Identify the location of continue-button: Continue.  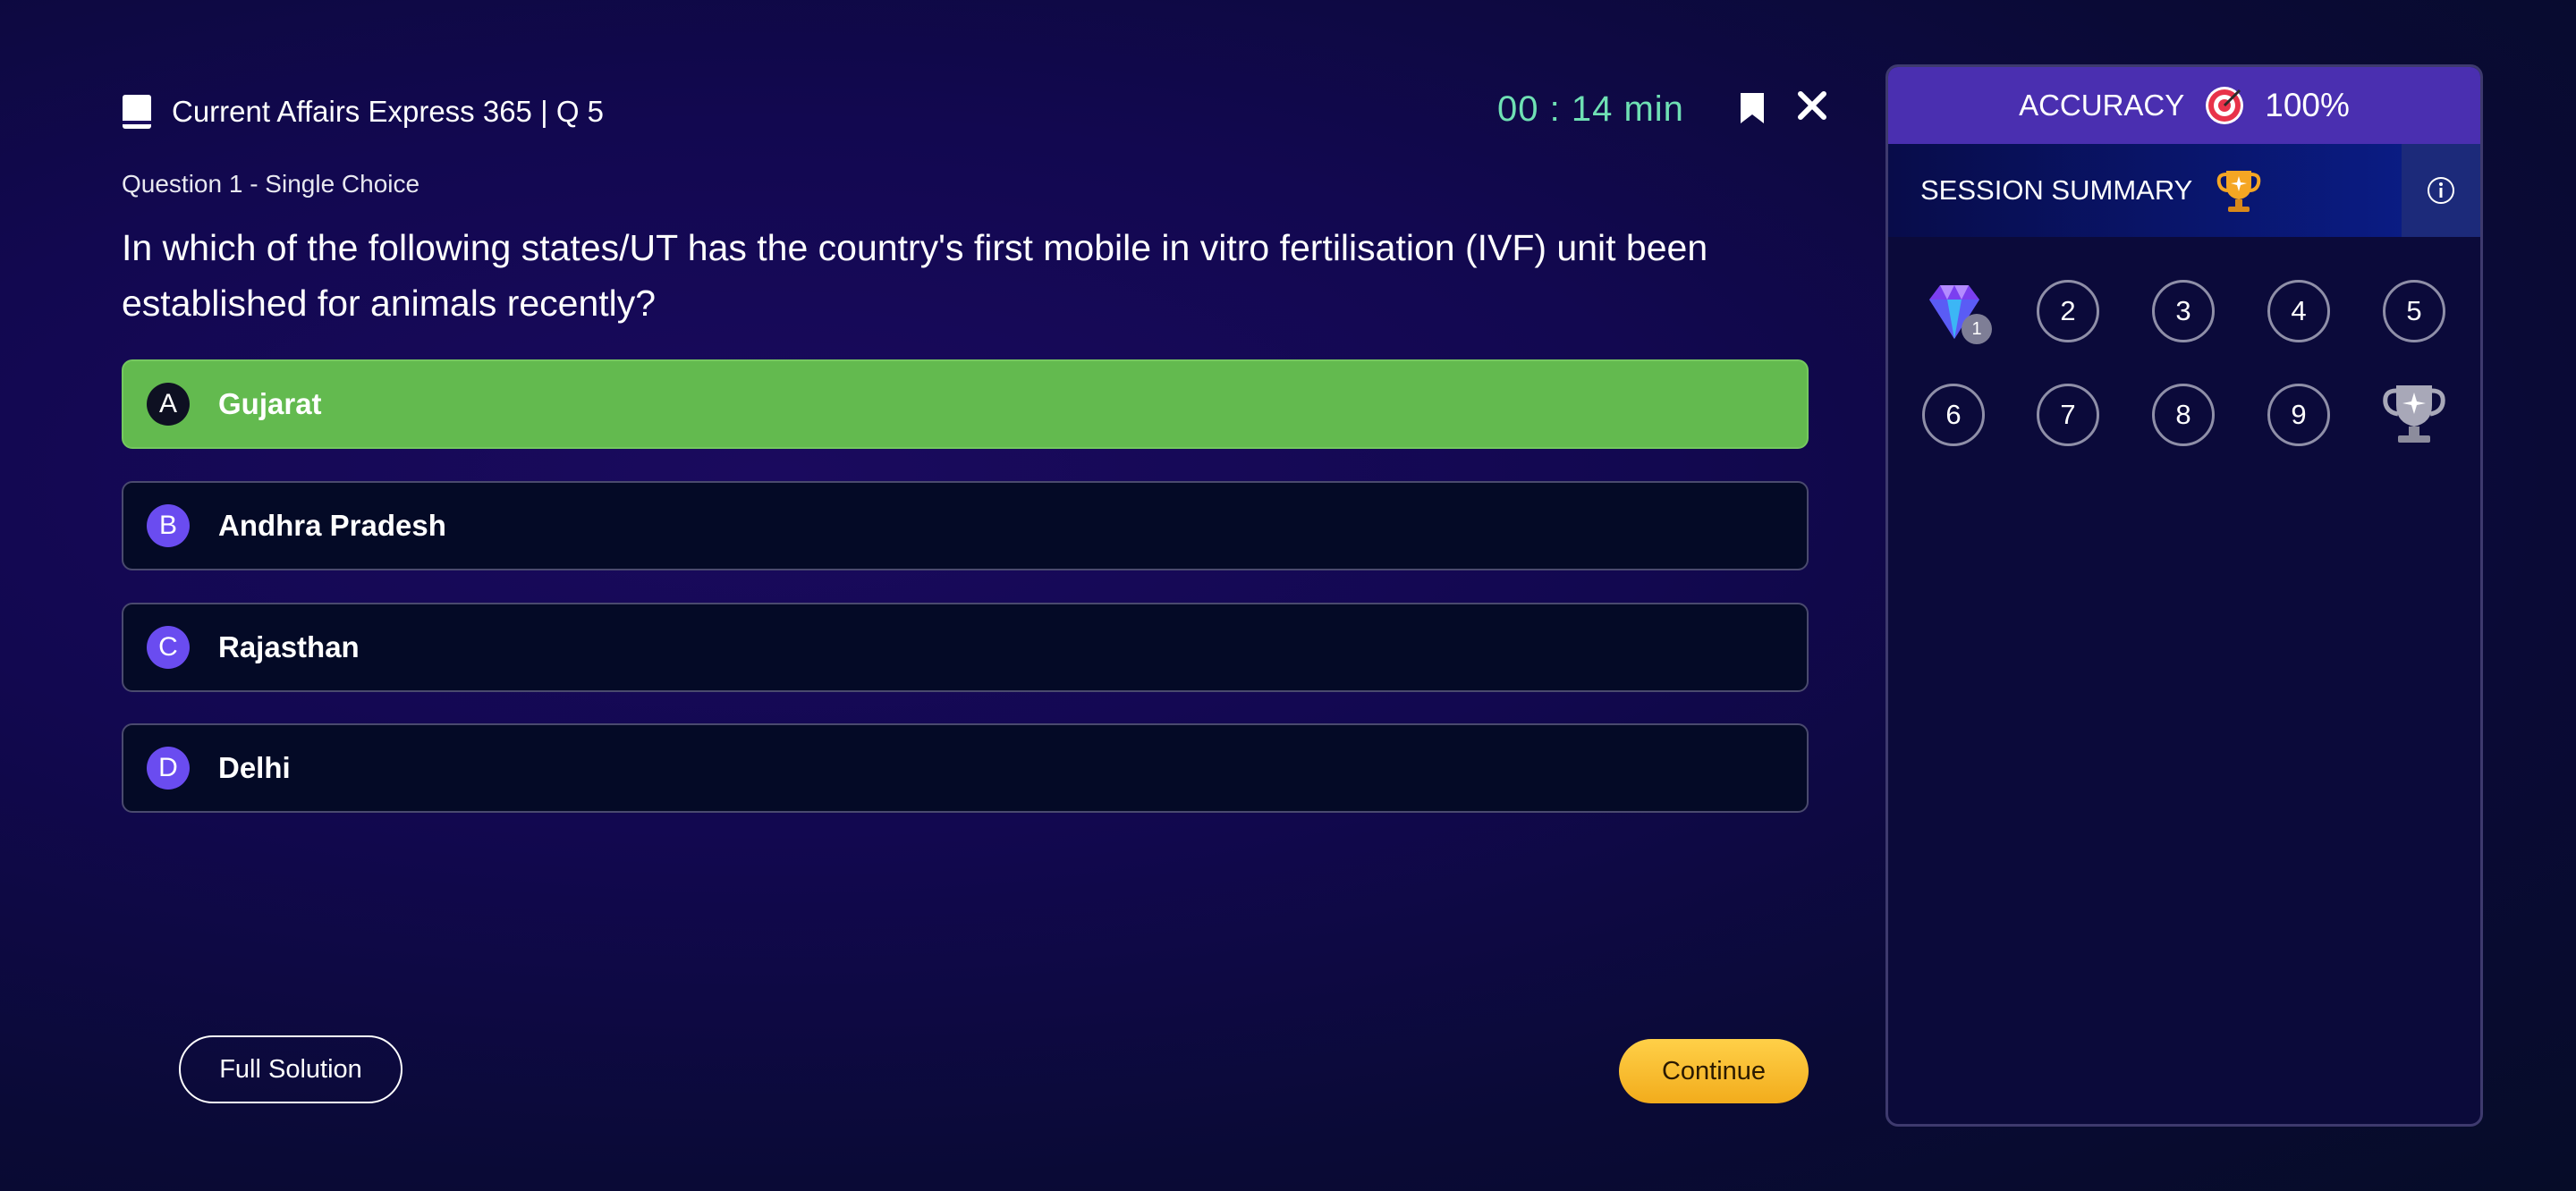
(1714, 1071).